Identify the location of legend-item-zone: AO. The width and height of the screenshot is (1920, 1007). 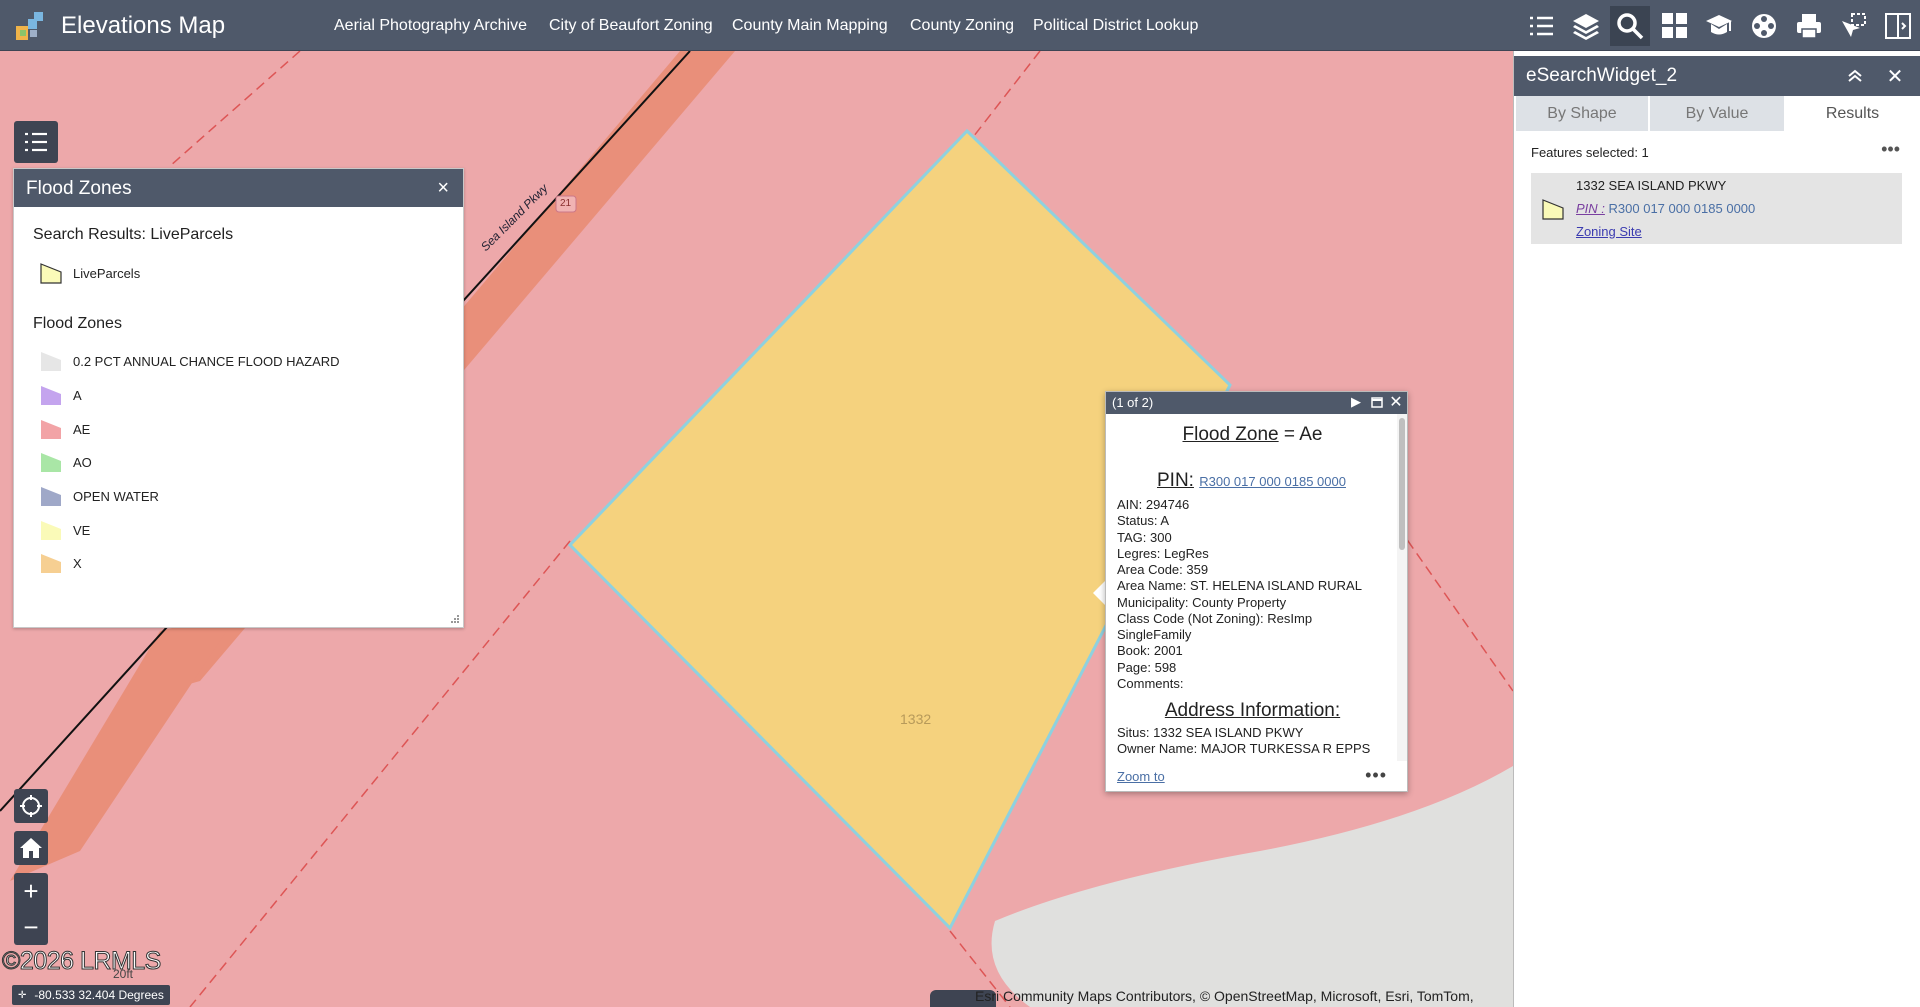
(65, 462).